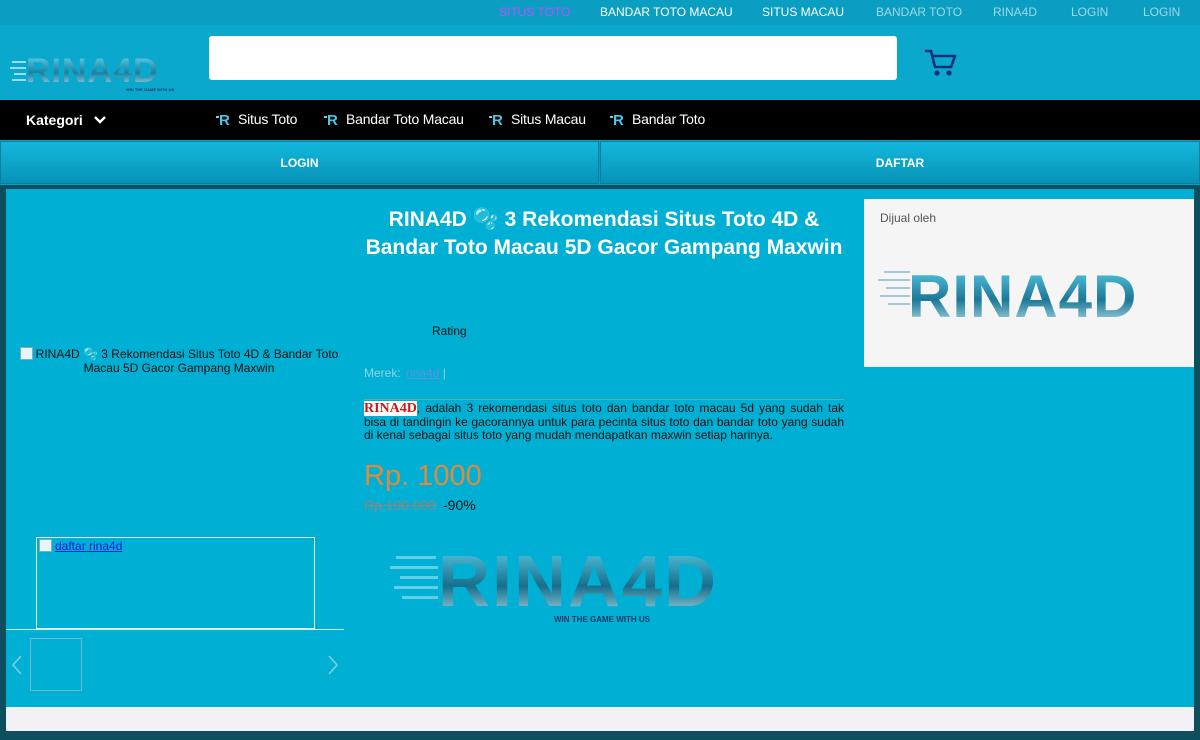  Describe the element at coordinates (604, 399) in the screenshot. I see `description-divider` at that location.